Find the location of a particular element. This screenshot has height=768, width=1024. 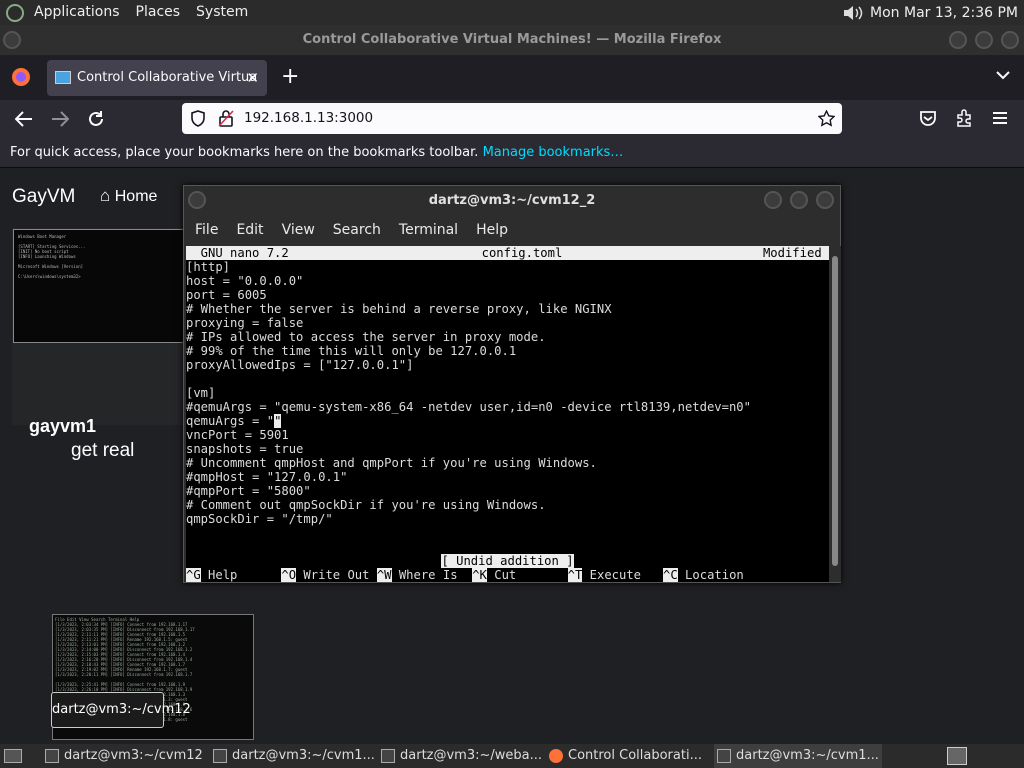

editor-line: qmpSockDir = "/tmp/" is located at coordinates (507, 519).